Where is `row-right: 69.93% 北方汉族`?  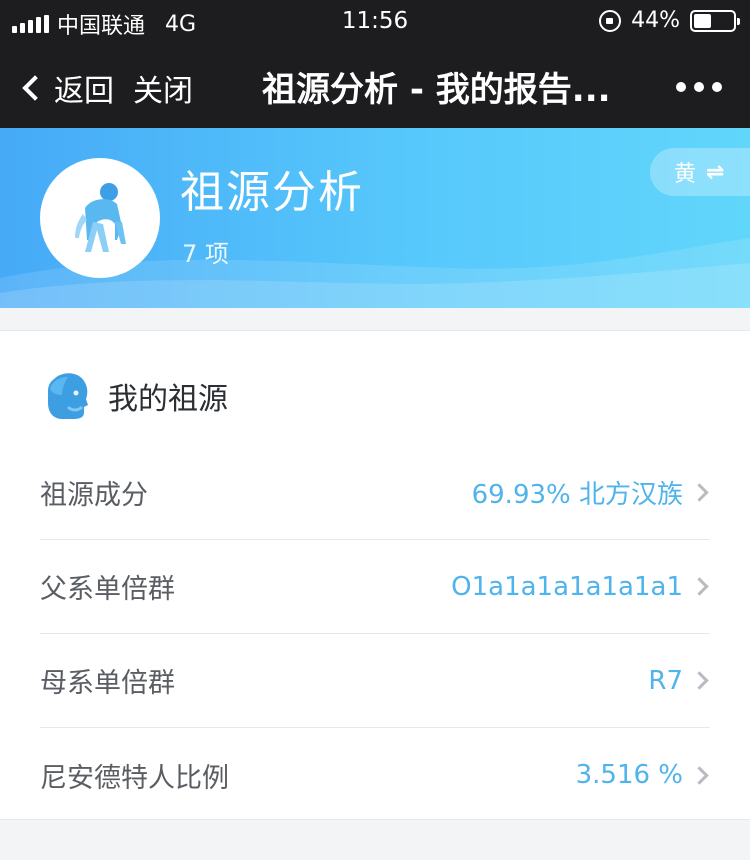 row-right: 69.93% 北方汉族 is located at coordinates (591, 492).